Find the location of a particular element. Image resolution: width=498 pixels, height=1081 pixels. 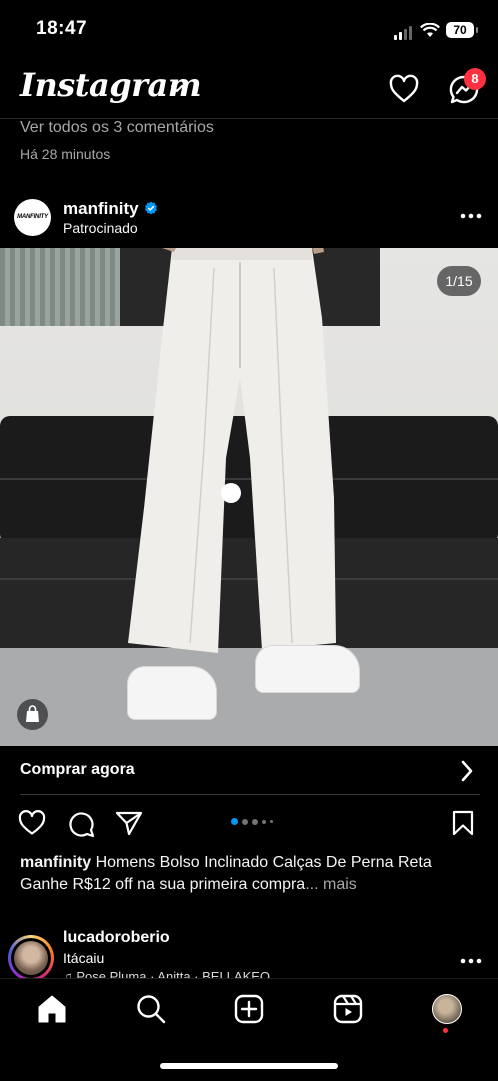

avatar is located at coordinates (31, 958).